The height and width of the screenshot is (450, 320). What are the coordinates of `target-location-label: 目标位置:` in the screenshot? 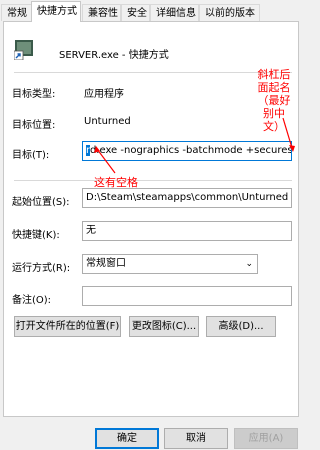 It's located at (34, 125).